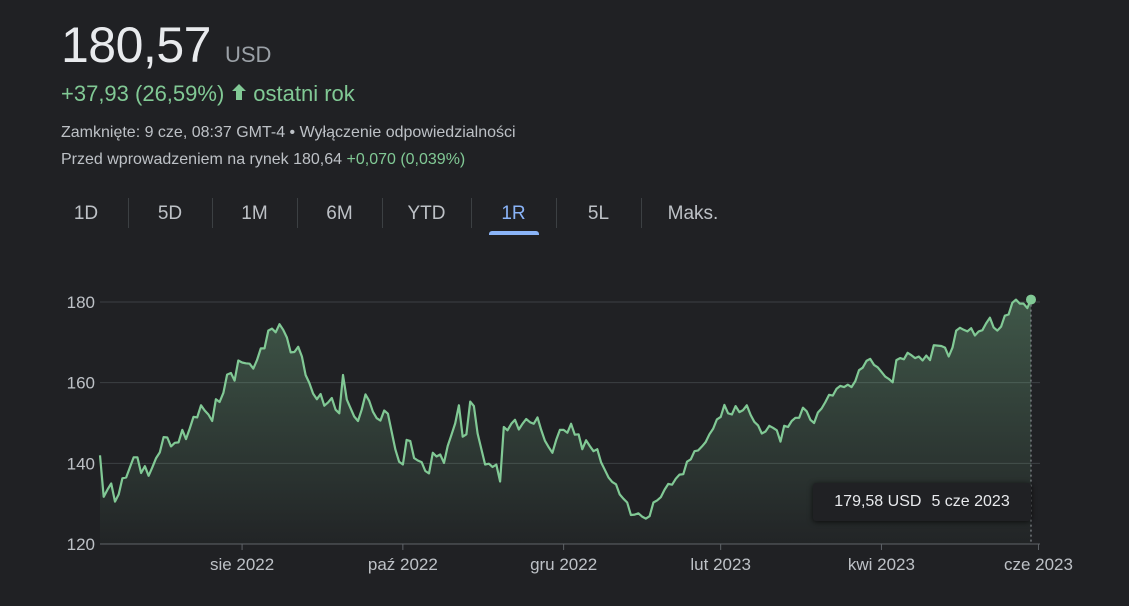 The image size is (1129, 606). I want to click on y-tick-label: 140, so click(81, 463).